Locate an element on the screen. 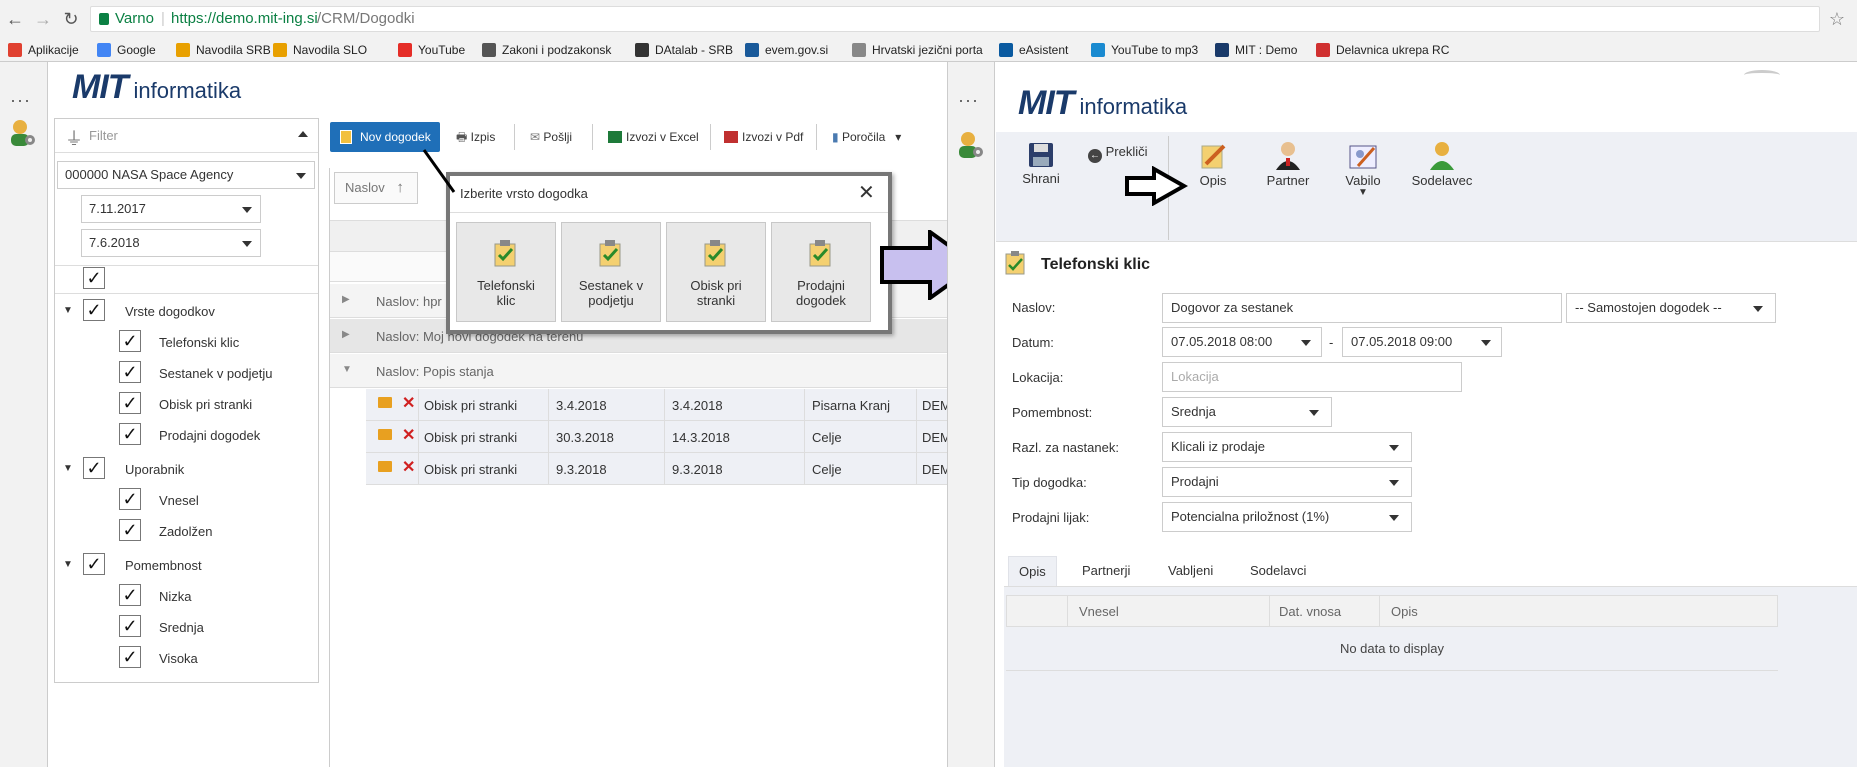  lijak-select: Potencialna priložnost (1%) is located at coordinates (1287, 517).